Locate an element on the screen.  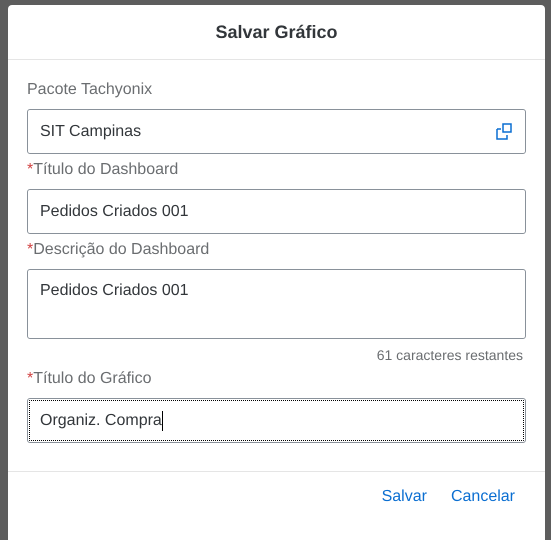
text-area: Pedidos Criados 001 is located at coordinates (276, 304).